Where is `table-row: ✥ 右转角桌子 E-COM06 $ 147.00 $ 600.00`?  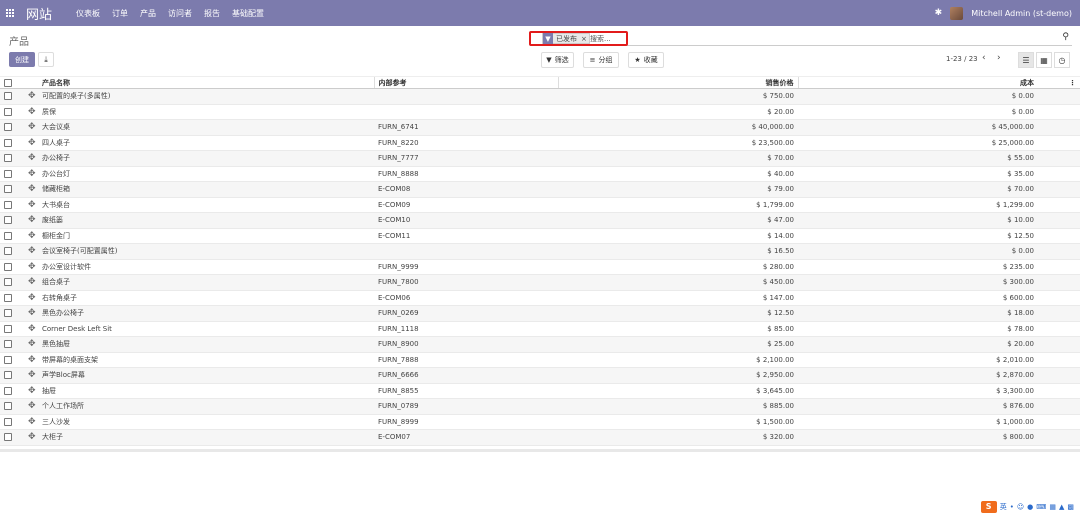
table-row: ✥ 右转角桌子 E-COM06 $ 147.00 $ 600.00 is located at coordinates (540, 298).